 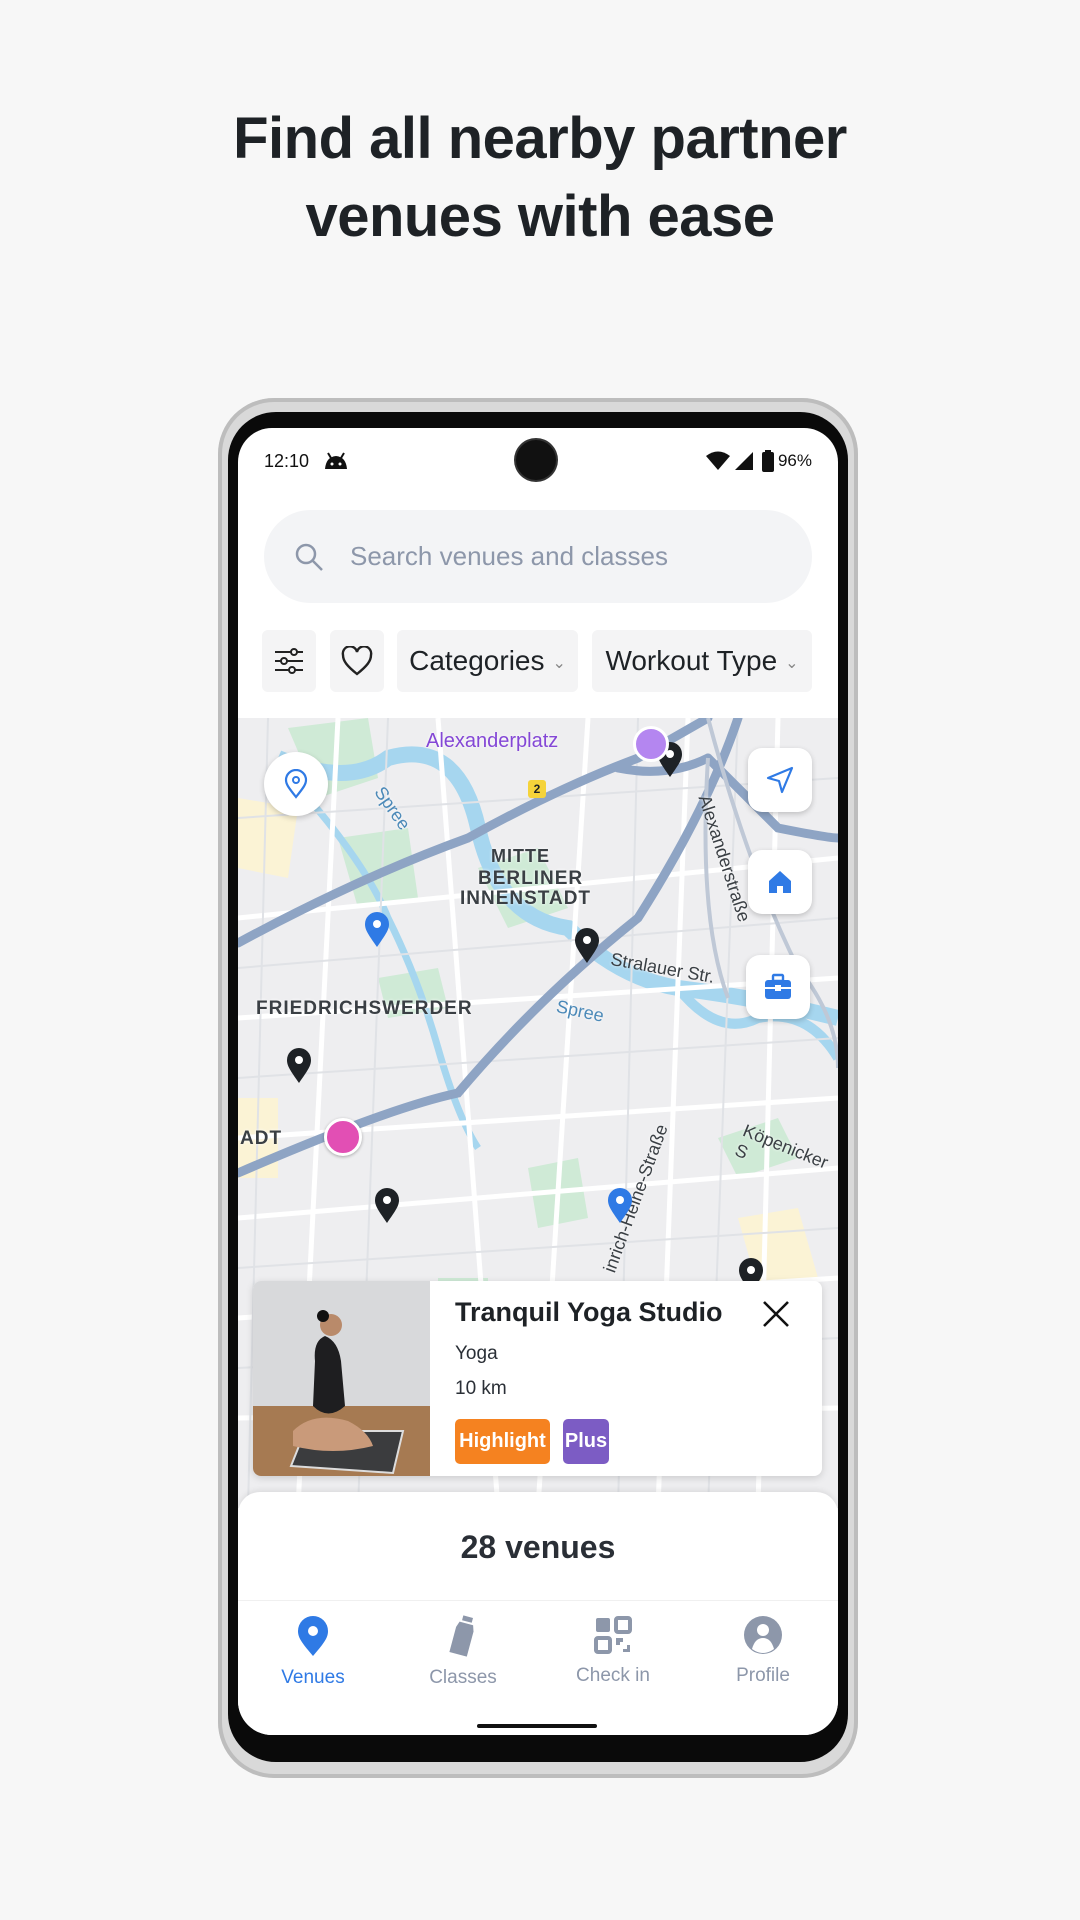 I want to click on qr-code-icon, so click(x=613, y=1635).